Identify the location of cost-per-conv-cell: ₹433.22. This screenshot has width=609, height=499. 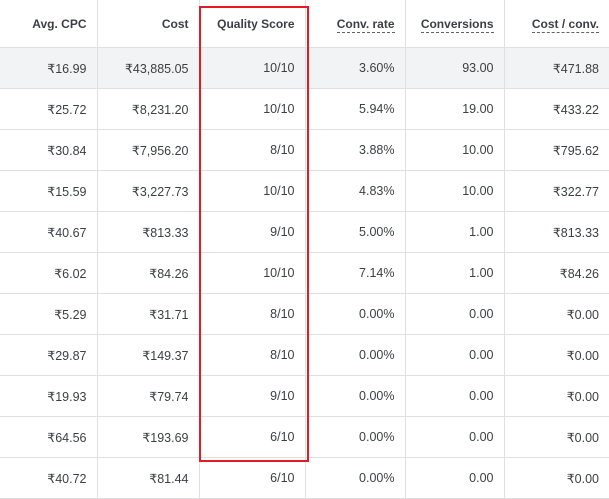
(556, 109).